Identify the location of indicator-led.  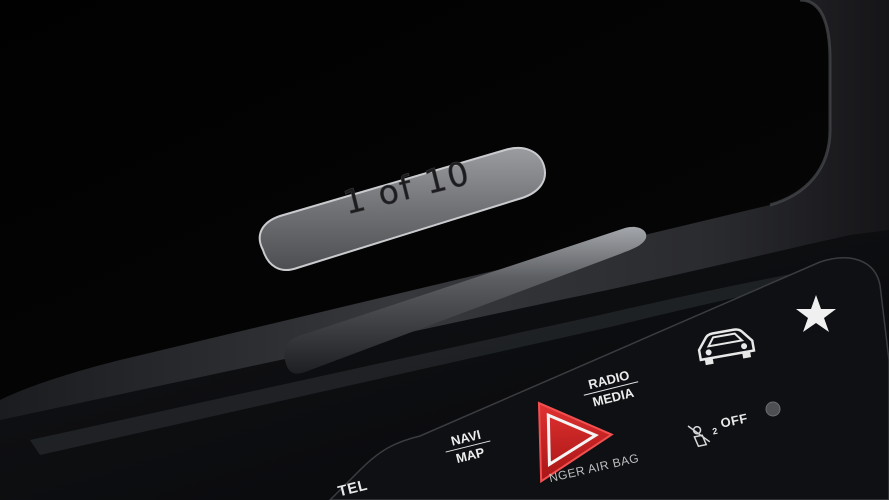
(773, 409).